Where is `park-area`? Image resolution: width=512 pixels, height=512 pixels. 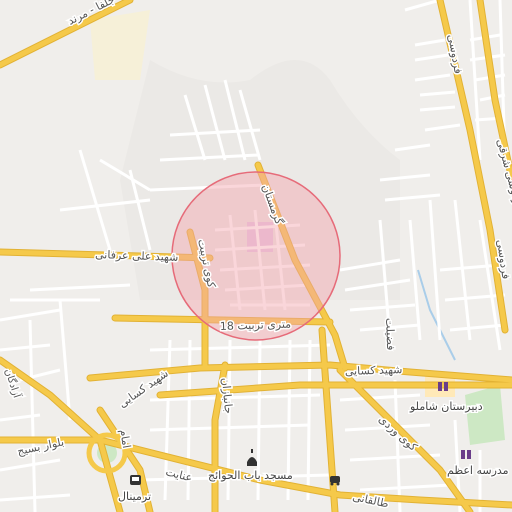 park-area is located at coordinates (485, 415).